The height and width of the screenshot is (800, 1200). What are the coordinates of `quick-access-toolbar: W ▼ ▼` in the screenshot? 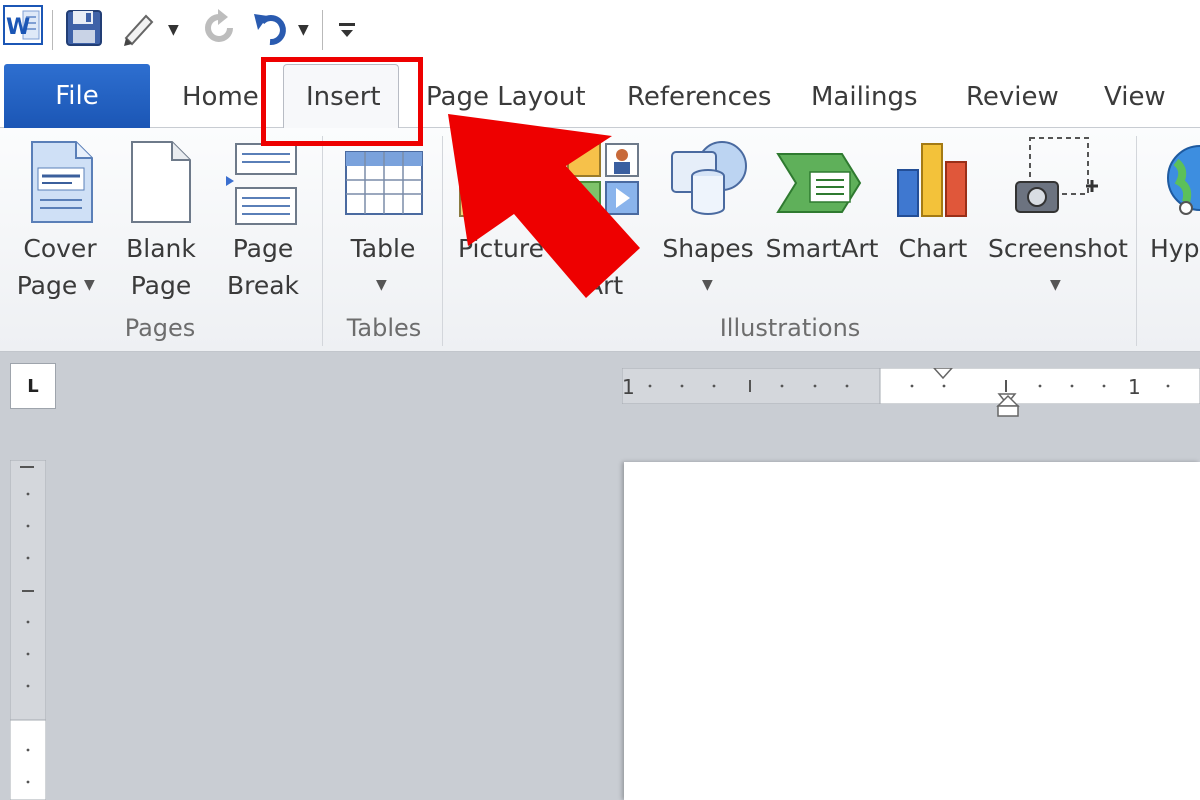 It's located at (600, 29).